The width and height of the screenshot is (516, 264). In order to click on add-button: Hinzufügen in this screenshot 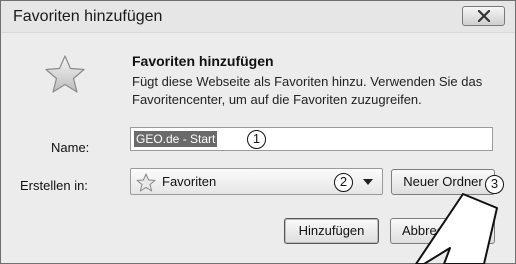, I will do `click(331, 231)`.